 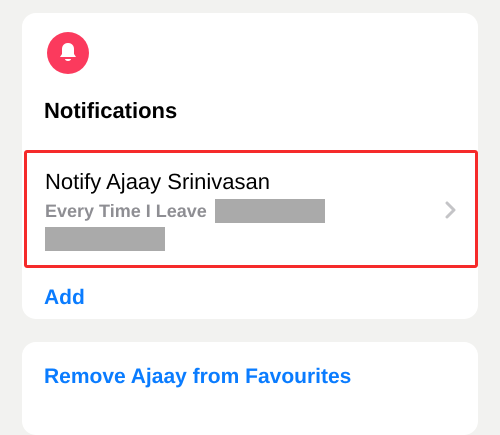 I want to click on section-title: Notifications, so click(x=111, y=111).